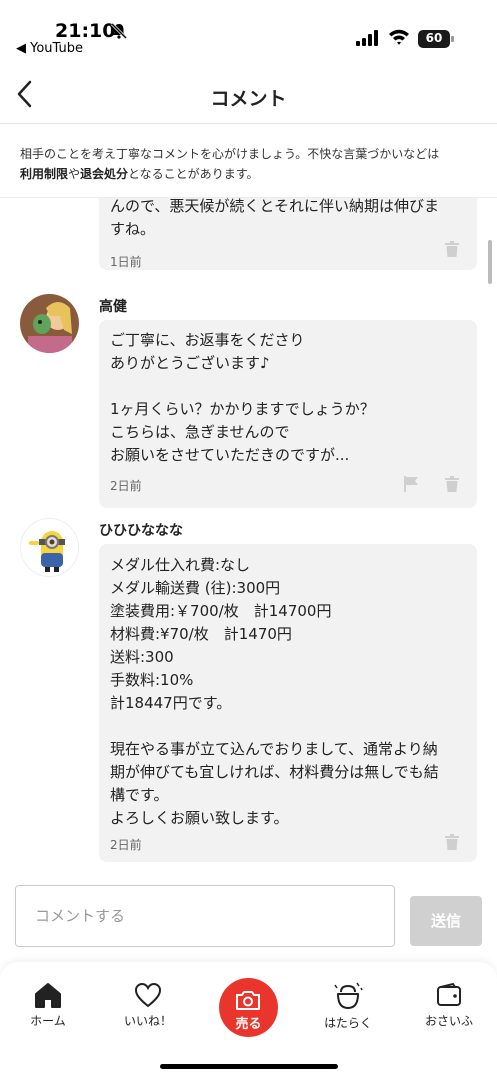 The width and height of the screenshot is (497, 1080). I want to click on page-title: コメント, so click(248, 99).